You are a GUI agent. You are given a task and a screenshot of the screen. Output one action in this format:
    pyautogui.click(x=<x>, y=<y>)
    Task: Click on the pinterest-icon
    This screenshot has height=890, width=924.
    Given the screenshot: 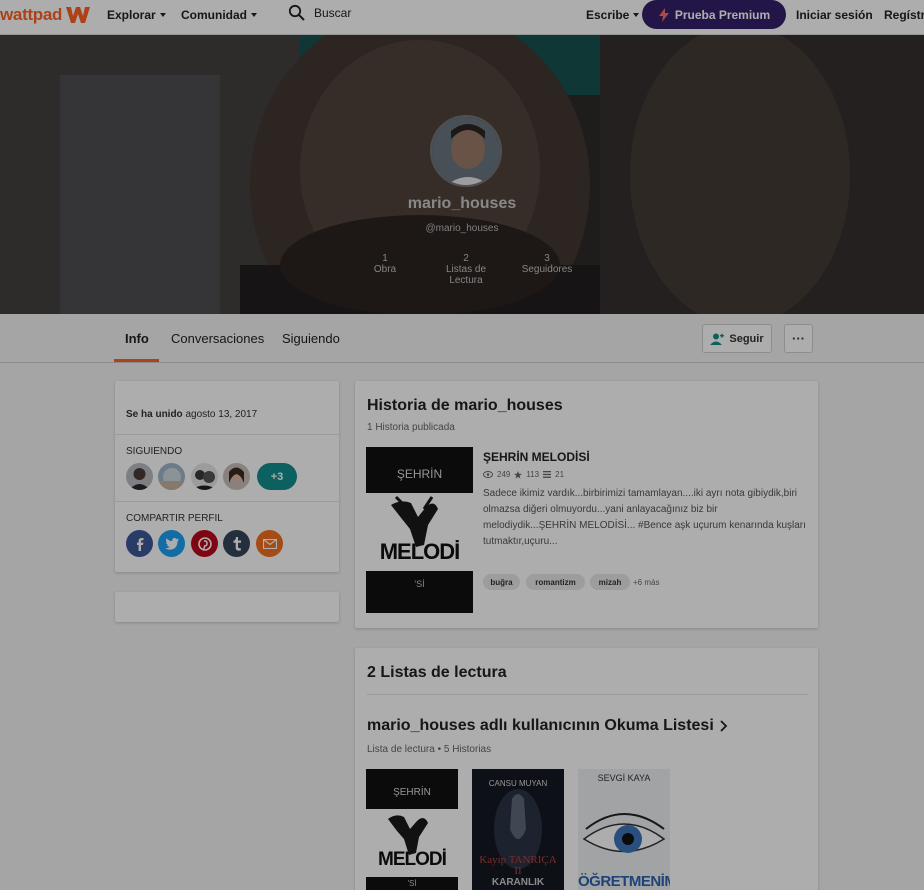 What is the action you would take?
    pyautogui.click(x=204, y=543)
    